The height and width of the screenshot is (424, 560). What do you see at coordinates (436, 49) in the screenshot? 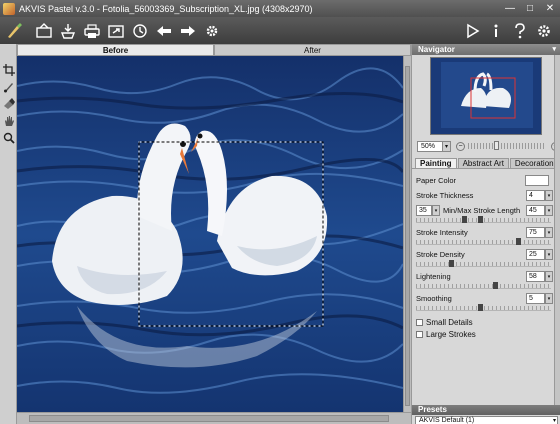
I see `navigator-title: Navigator` at bounding box center [436, 49].